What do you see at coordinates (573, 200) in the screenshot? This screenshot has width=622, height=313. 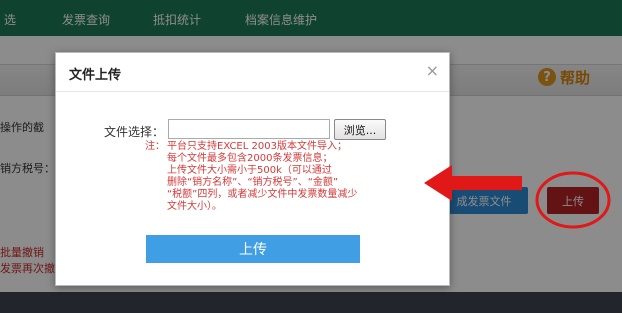 I see `annotation-circle-icon` at bounding box center [573, 200].